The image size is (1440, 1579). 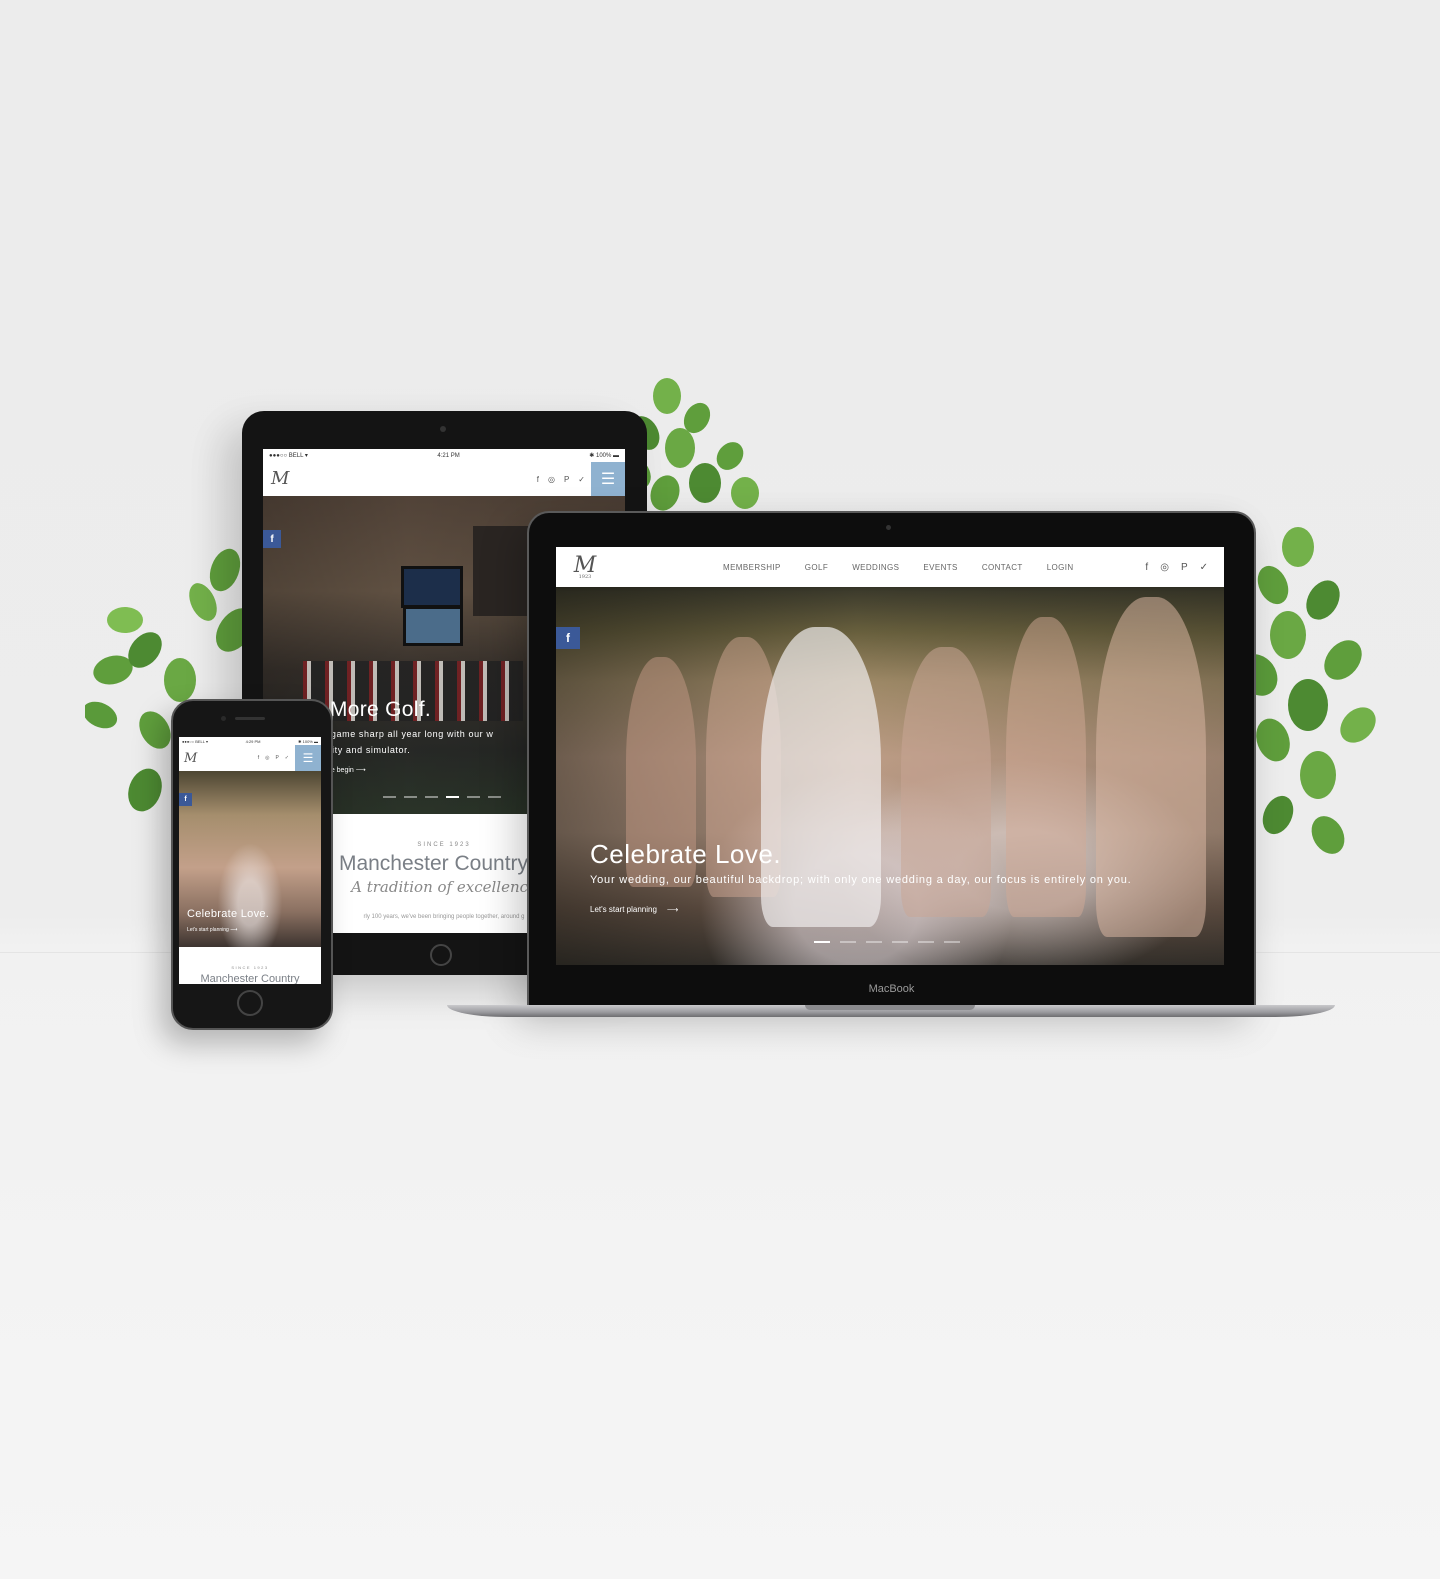 I want to click on phone-hero: f Celebrate Love. Let's start planning ⟶, so click(x=250, y=859).